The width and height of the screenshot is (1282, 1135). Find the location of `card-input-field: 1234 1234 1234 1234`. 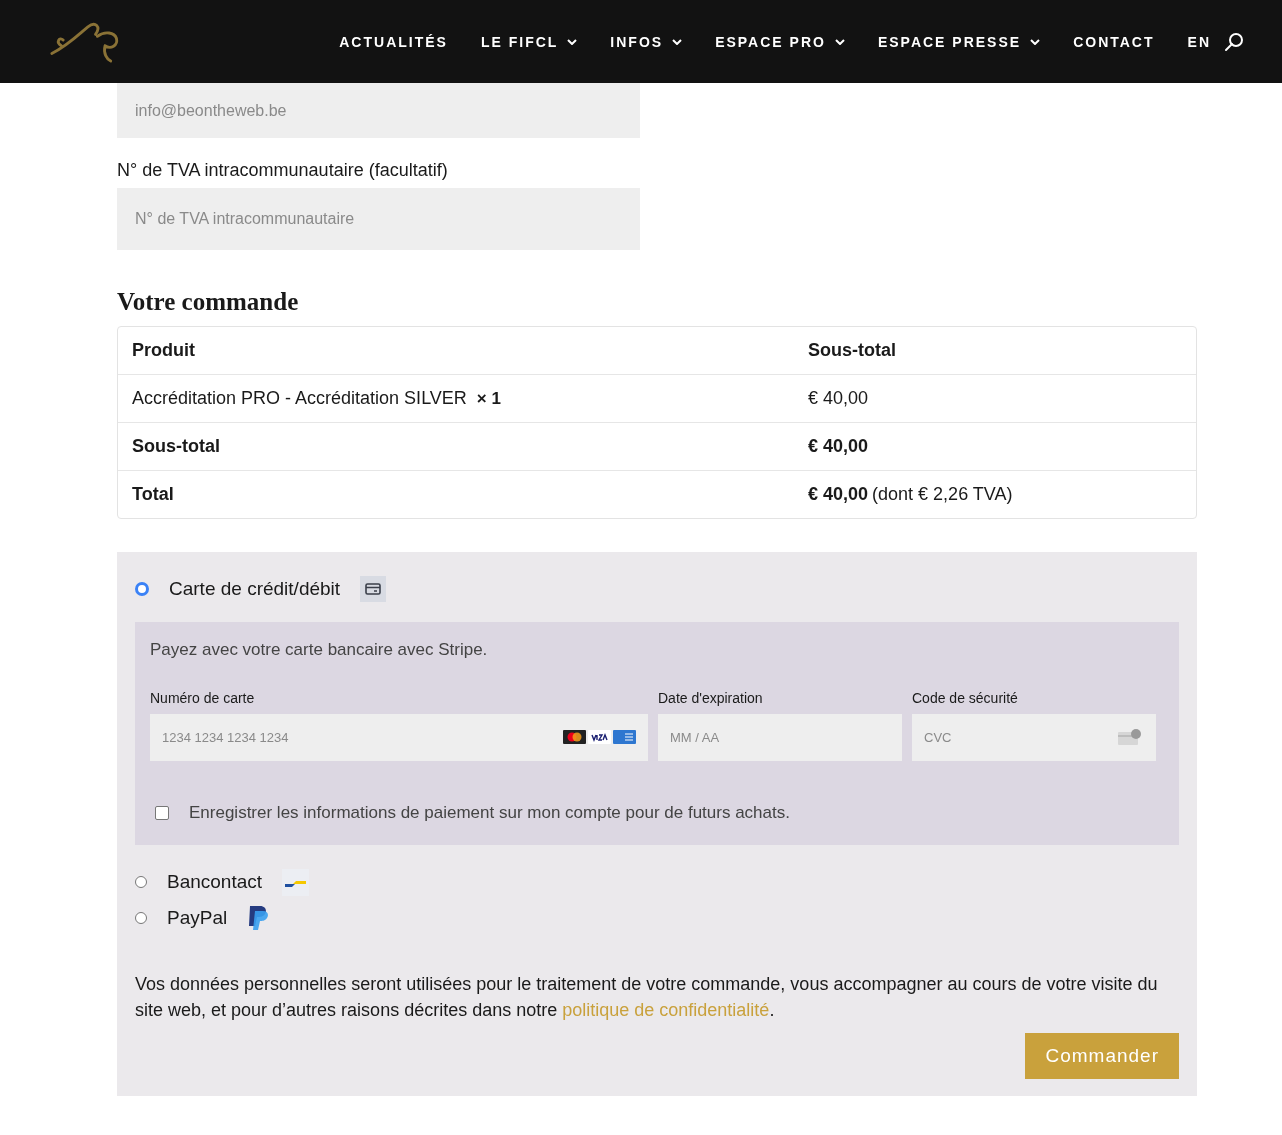

card-input-field: 1234 1234 1234 1234 is located at coordinates (399, 737).